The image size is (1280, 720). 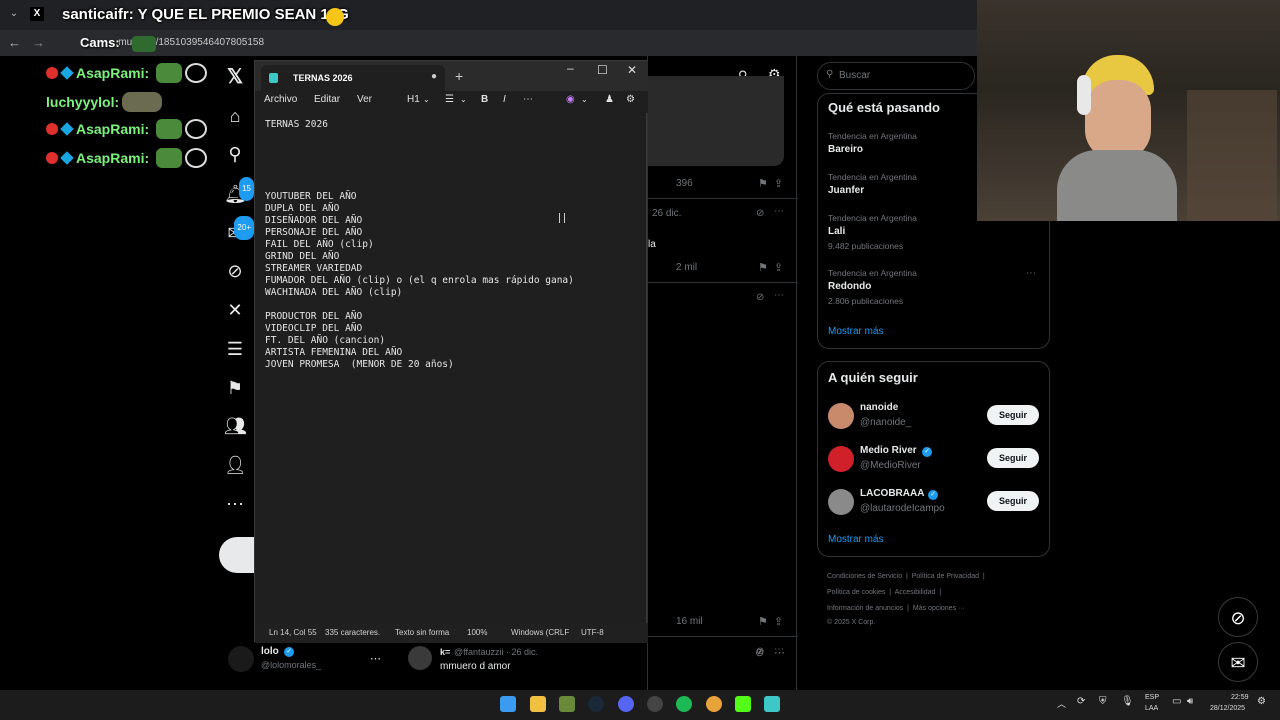 What do you see at coordinates (38, 42) in the screenshot?
I see `forward-arrow-icon: →` at bounding box center [38, 42].